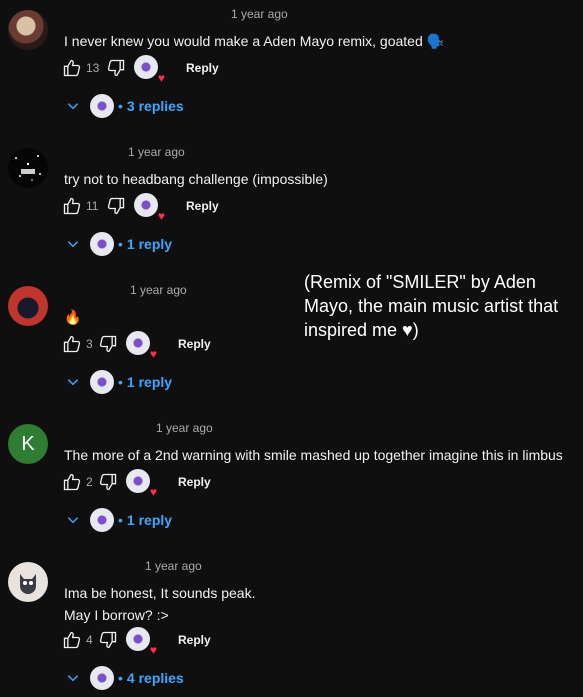  I want to click on comment-actions: 13 ♥ Reply, so click(140, 69).